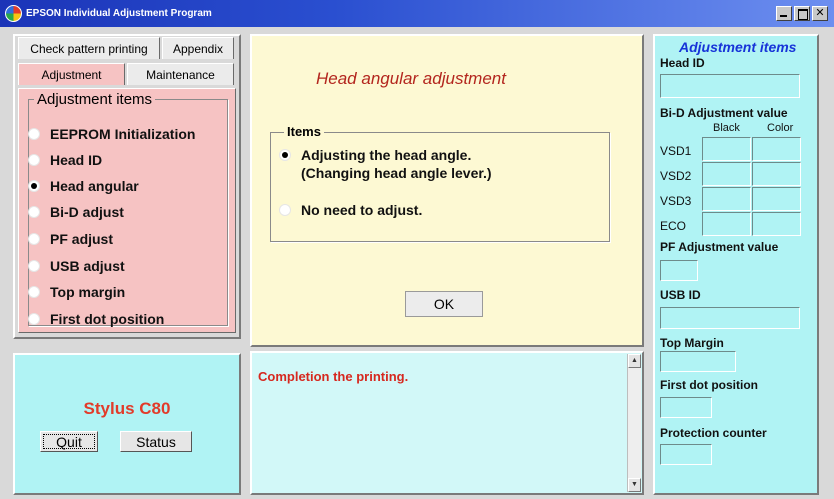 The width and height of the screenshot is (834, 499). Describe the element at coordinates (107, 319) in the screenshot. I see `radio-label: First dot position` at that location.